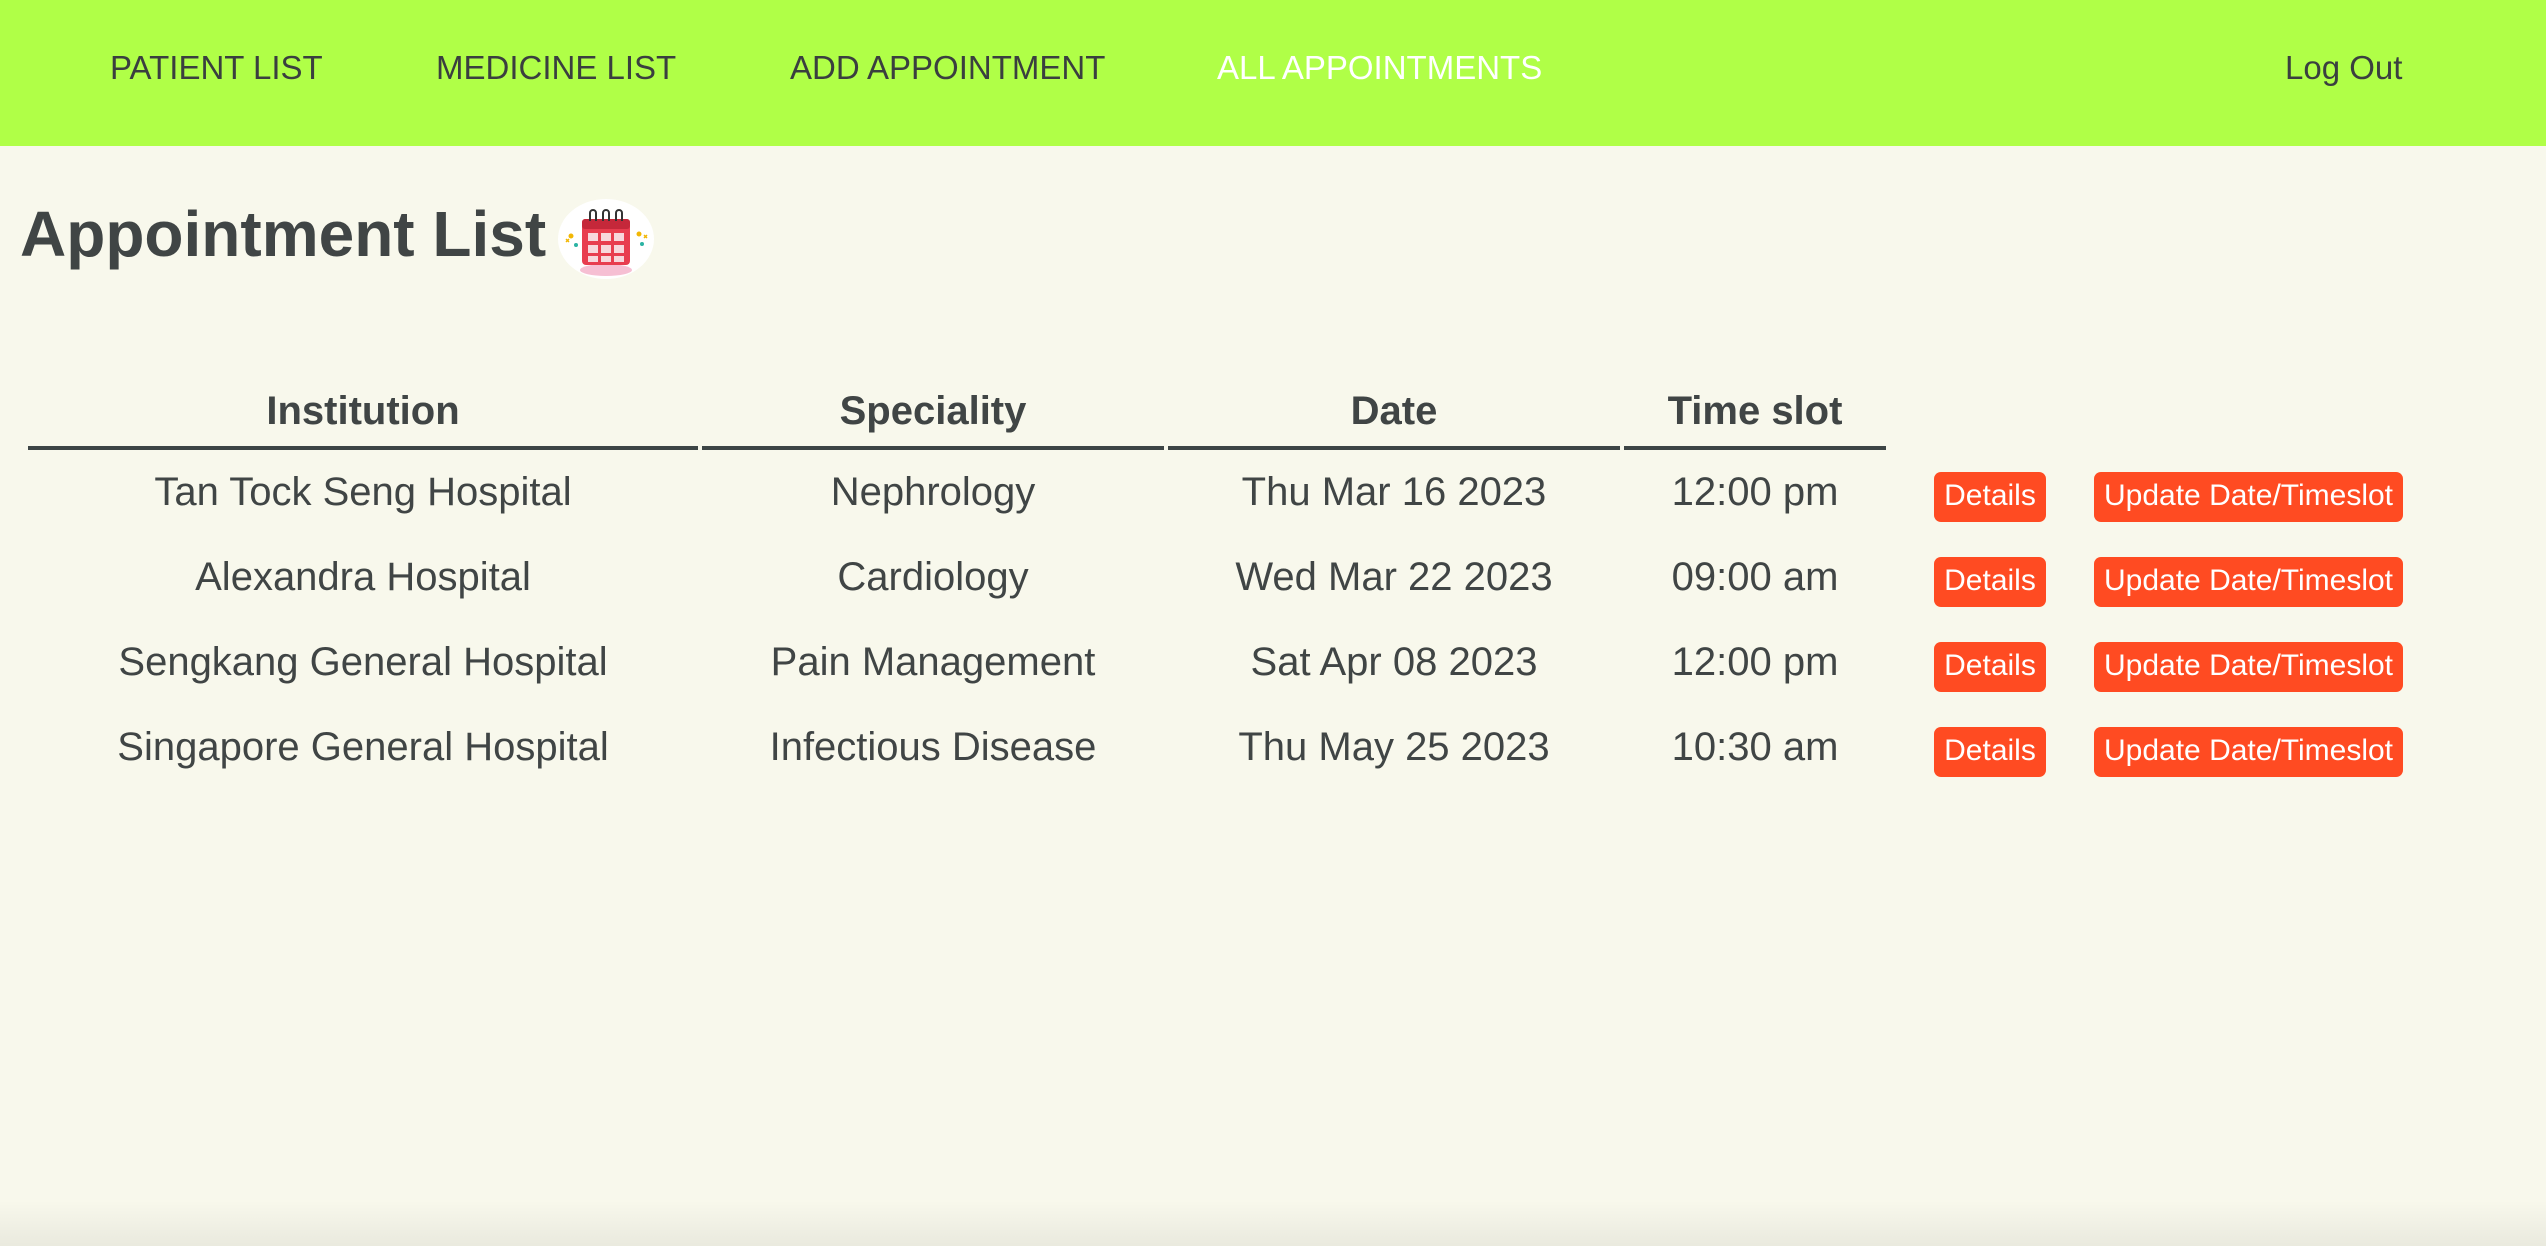 The width and height of the screenshot is (2546, 1246). Describe the element at coordinates (933, 492) in the screenshot. I see `cell-speciality: Nephrology` at that location.